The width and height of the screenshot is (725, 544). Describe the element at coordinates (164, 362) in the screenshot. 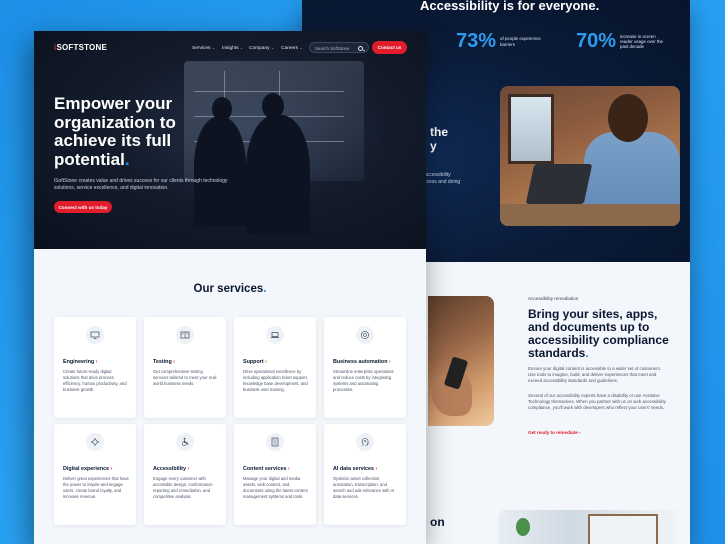

I see `card-title: Testing ›` at that location.